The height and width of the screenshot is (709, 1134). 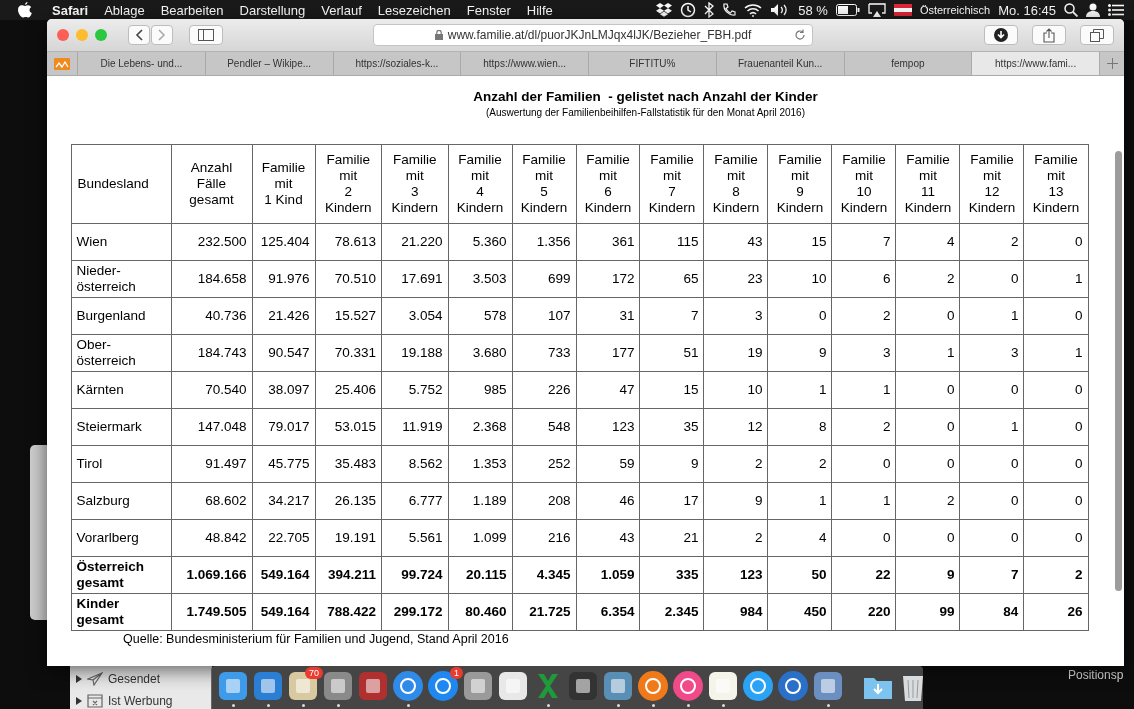 I want to click on search-icon, so click(x=1071, y=10).